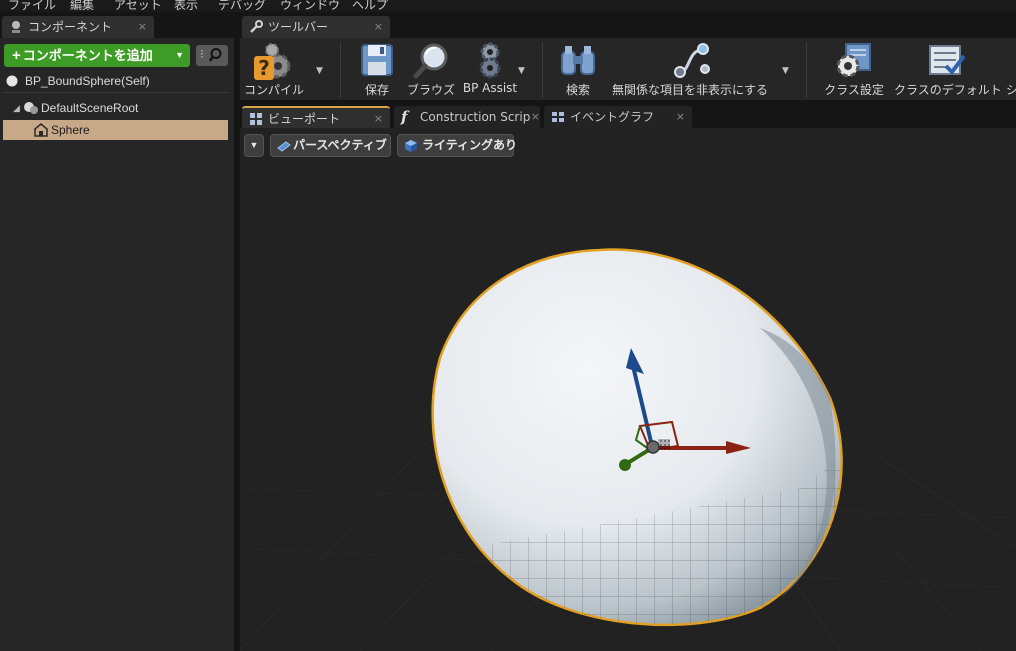 The height and width of the screenshot is (651, 1016). I want to click on tree-item-self: BP_BoundSphere(Self), so click(115, 82).